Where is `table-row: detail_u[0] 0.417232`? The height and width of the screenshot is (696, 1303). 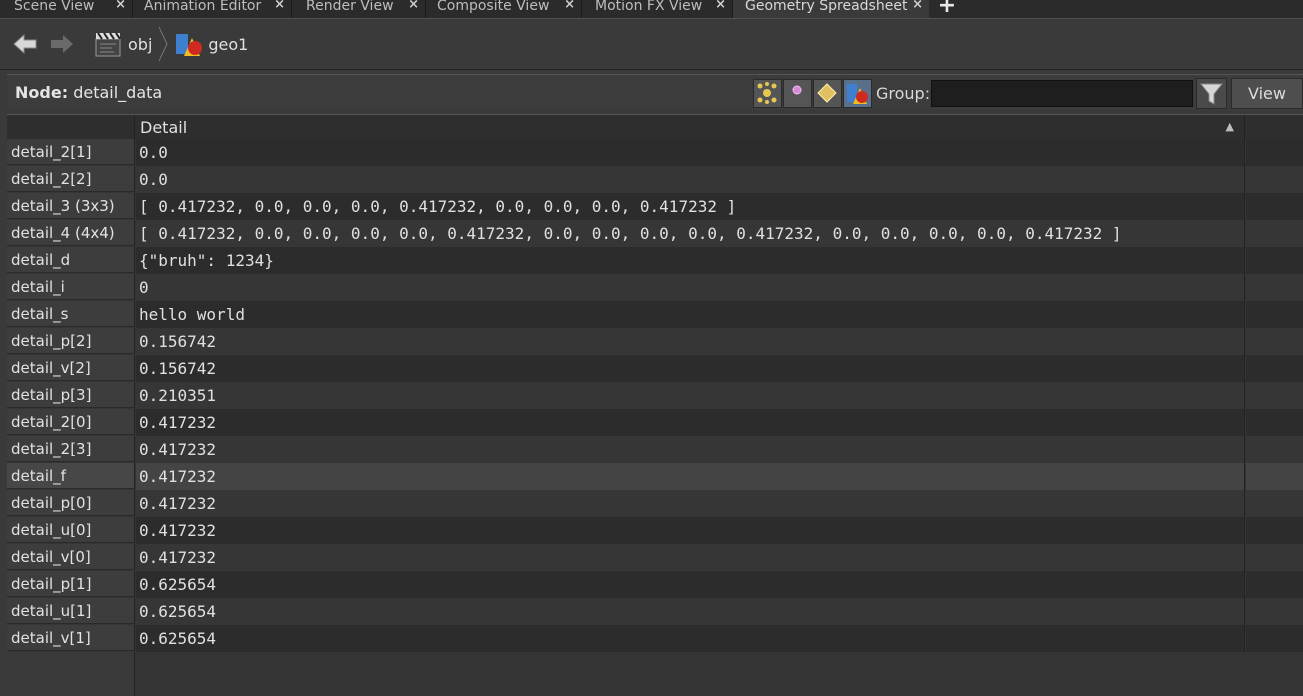
table-row: detail_u[0] 0.417232 is located at coordinates (655, 530).